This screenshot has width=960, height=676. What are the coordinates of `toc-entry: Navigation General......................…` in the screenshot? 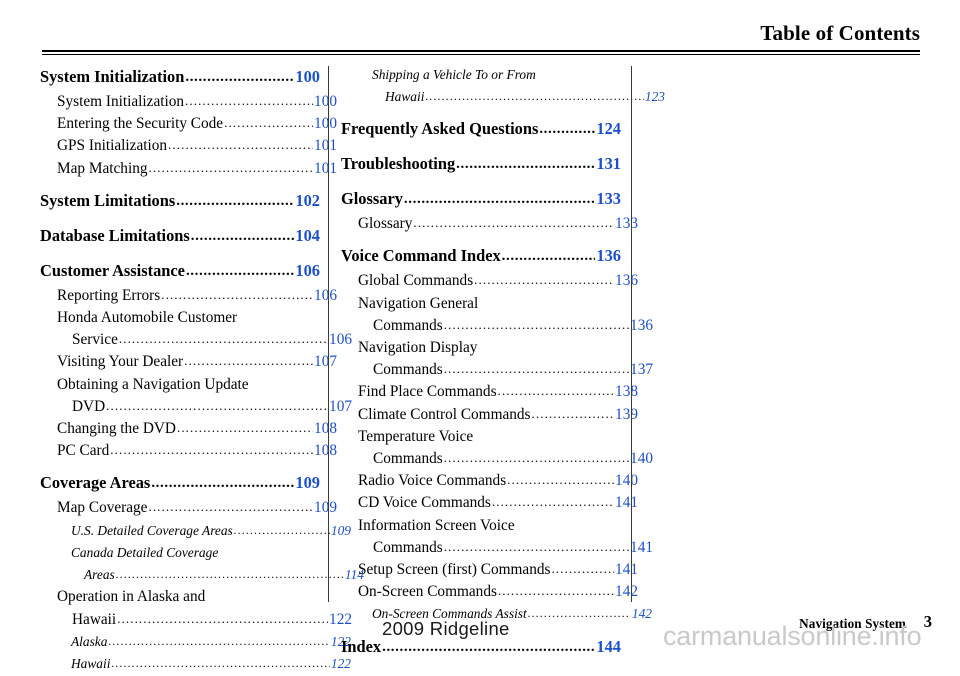 It's located at (489, 304).